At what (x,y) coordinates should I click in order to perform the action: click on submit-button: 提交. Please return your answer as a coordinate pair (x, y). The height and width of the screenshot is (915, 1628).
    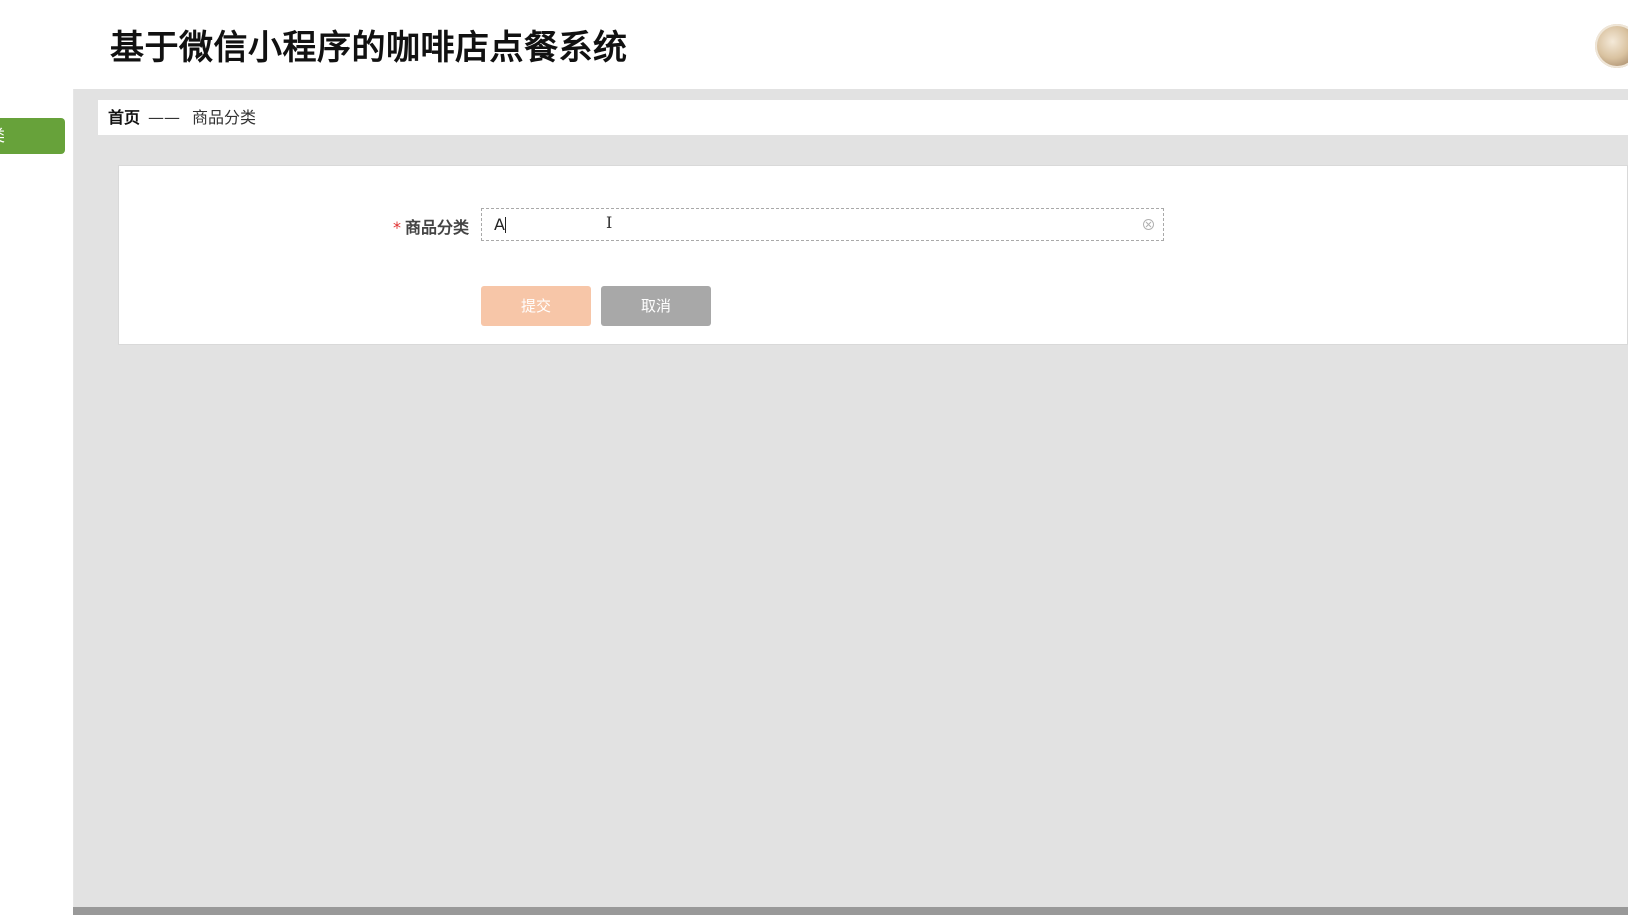
    Looking at the image, I should click on (536, 306).